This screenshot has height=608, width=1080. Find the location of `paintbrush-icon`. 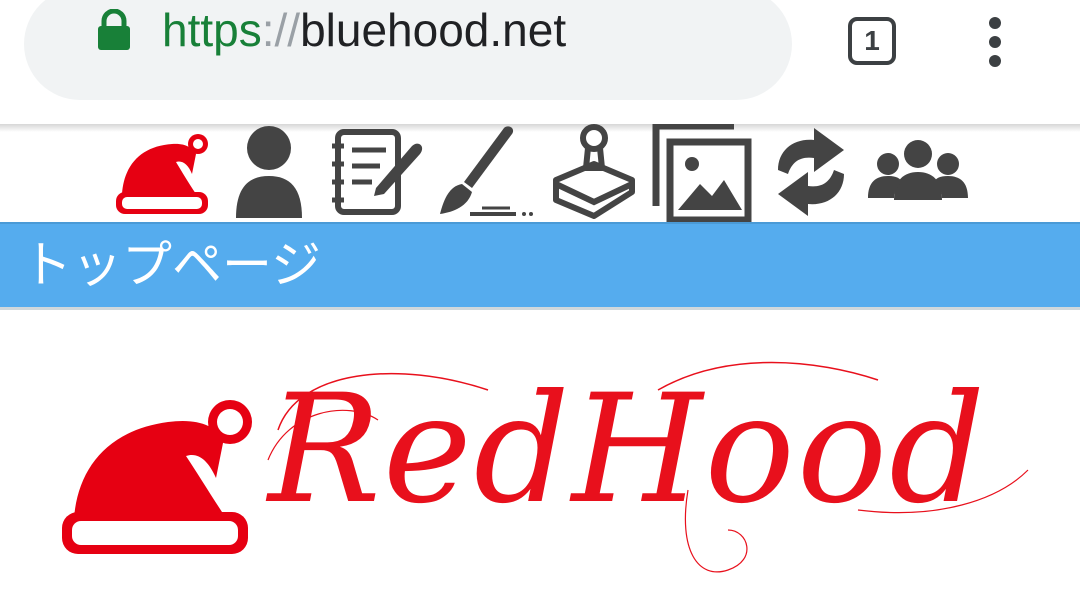

paintbrush-icon is located at coordinates (486, 172).